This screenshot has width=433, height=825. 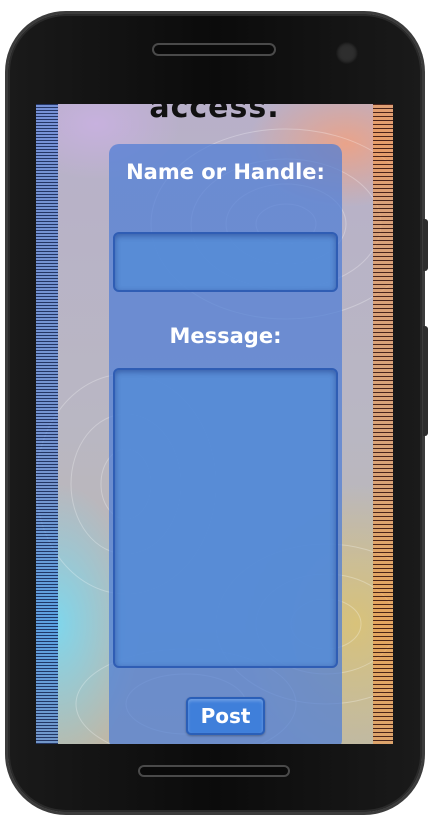 What do you see at coordinates (214, 114) in the screenshot?
I see `partial-heading: access.` at bounding box center [214, 114].